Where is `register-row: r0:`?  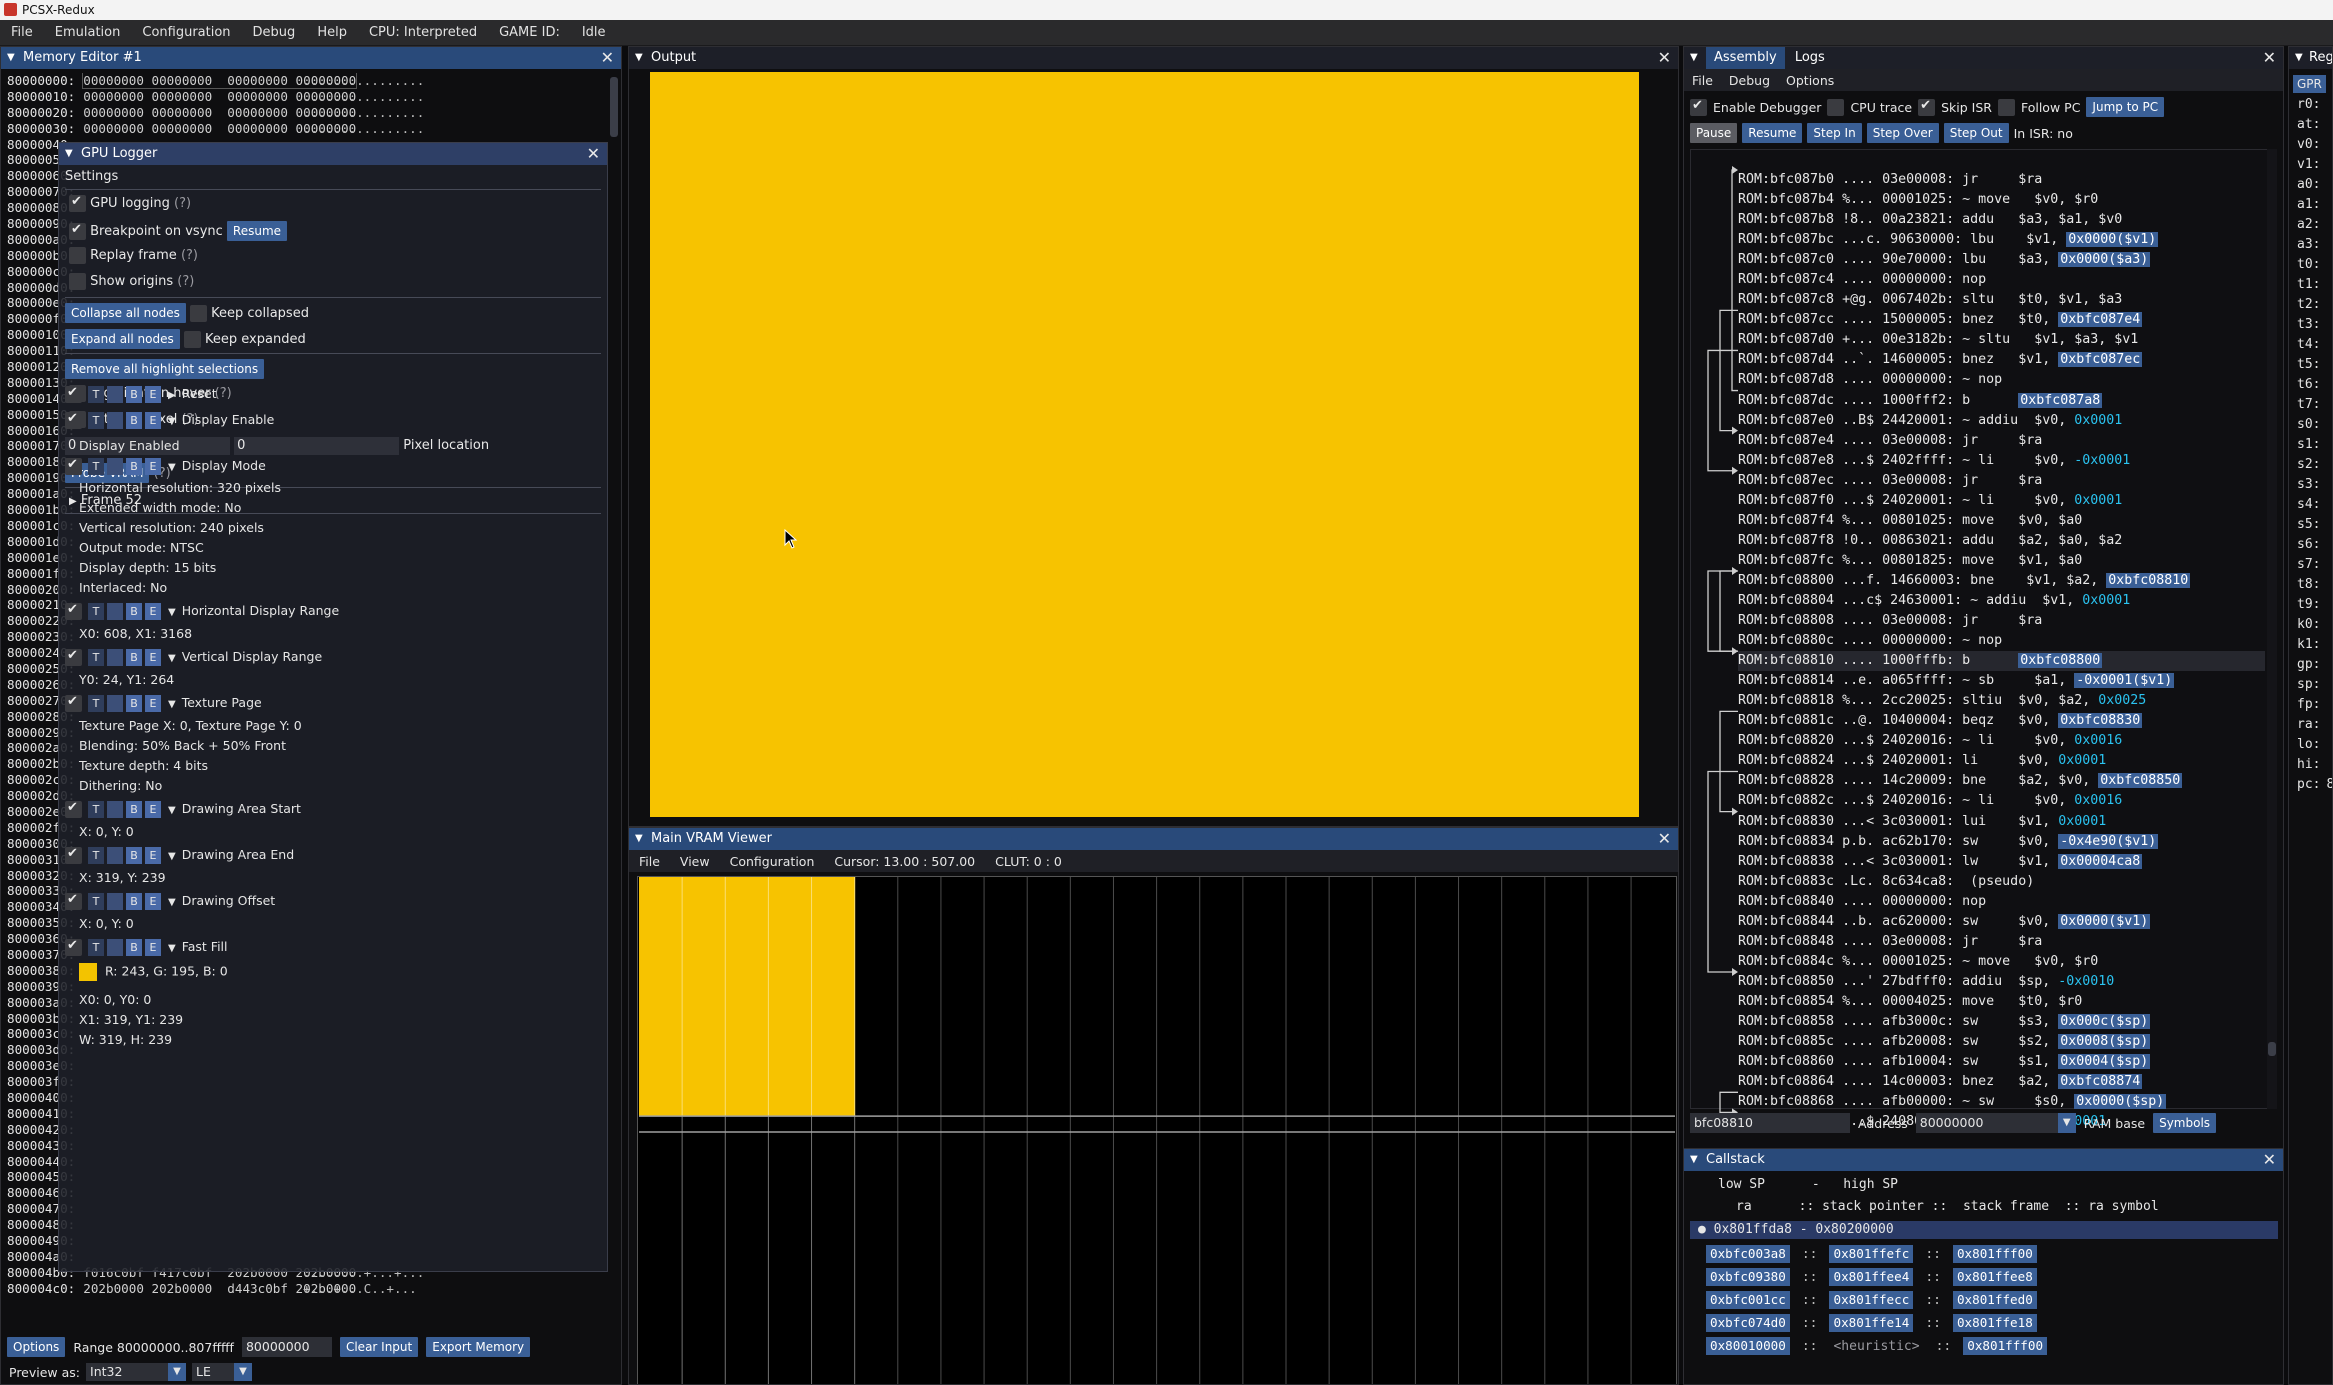 register-row: r0: is located at coordinates (2314, 105).